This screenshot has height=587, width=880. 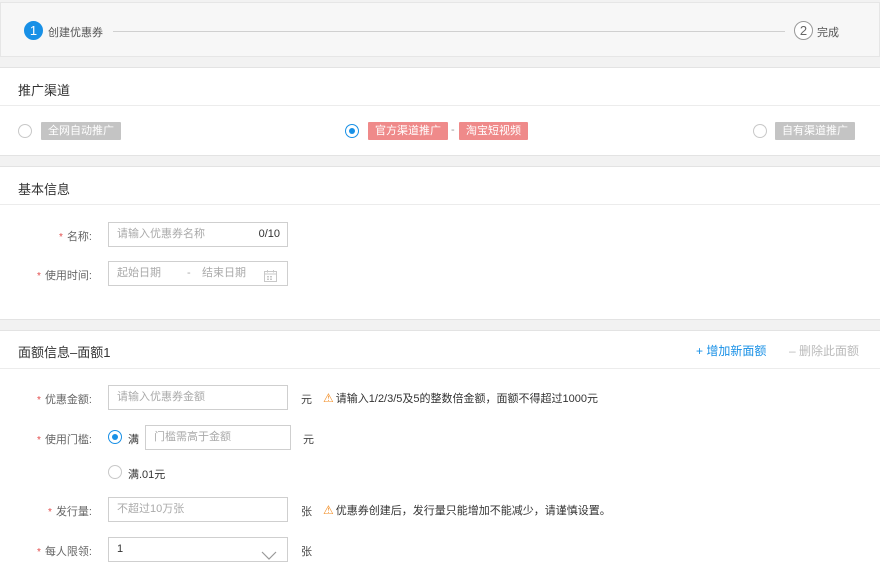 What do you see at coordinates (64, 276) in the screenshot?
I see `time-label: * 使用时间:` at bounding box center [64, 276].